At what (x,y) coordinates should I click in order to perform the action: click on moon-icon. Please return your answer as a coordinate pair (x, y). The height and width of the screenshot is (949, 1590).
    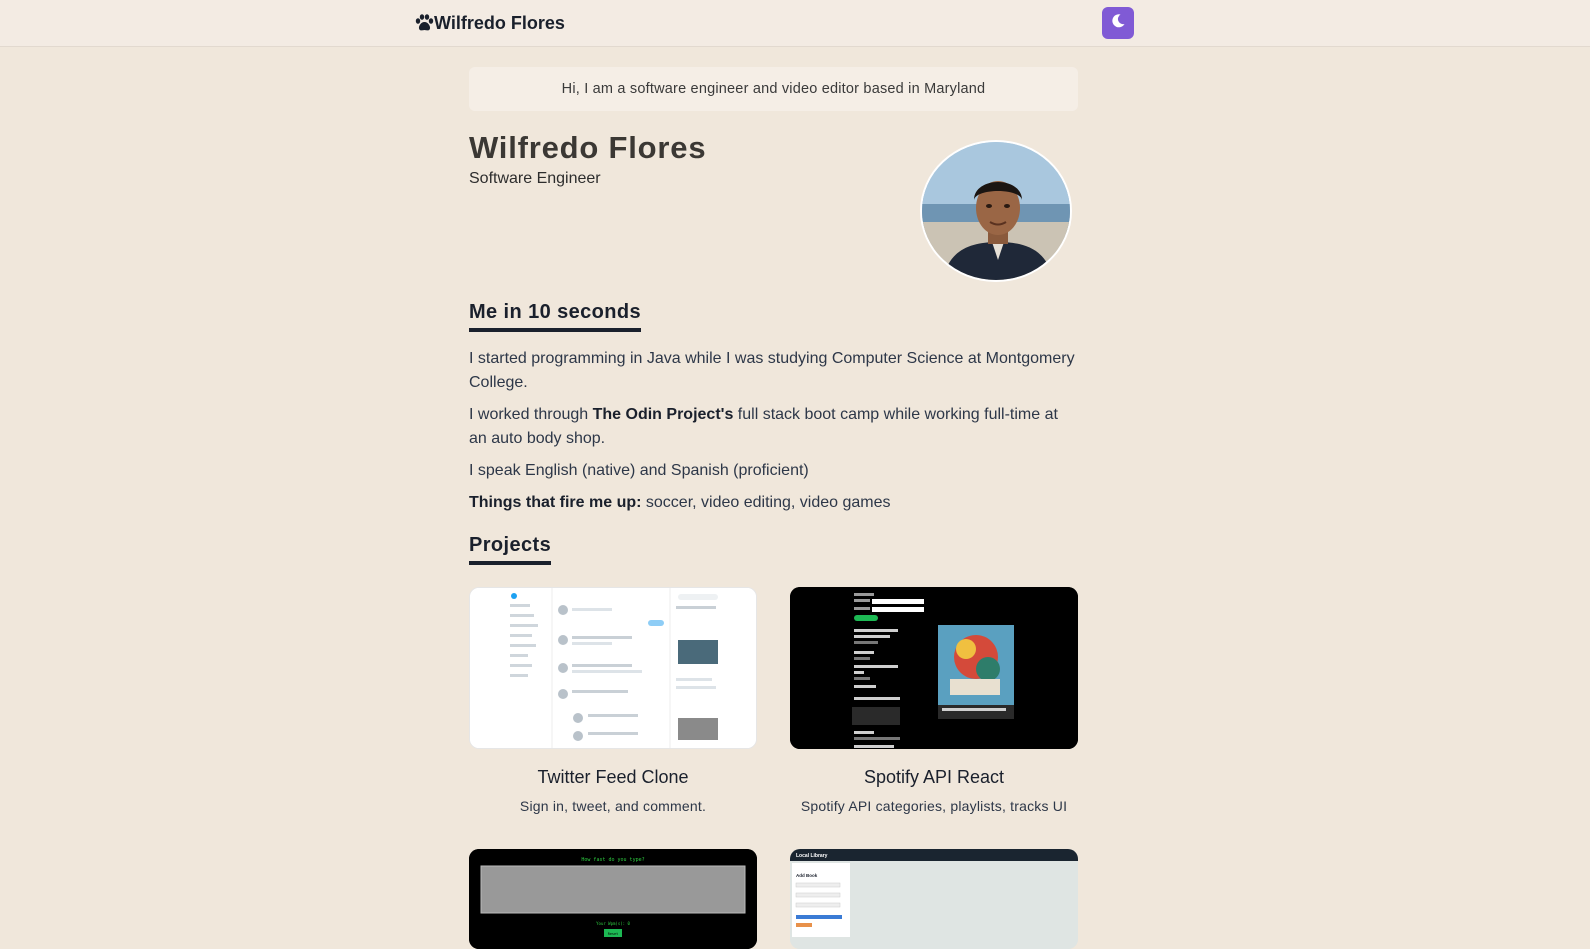
    Looking at the image, I should click on (1118, 23).